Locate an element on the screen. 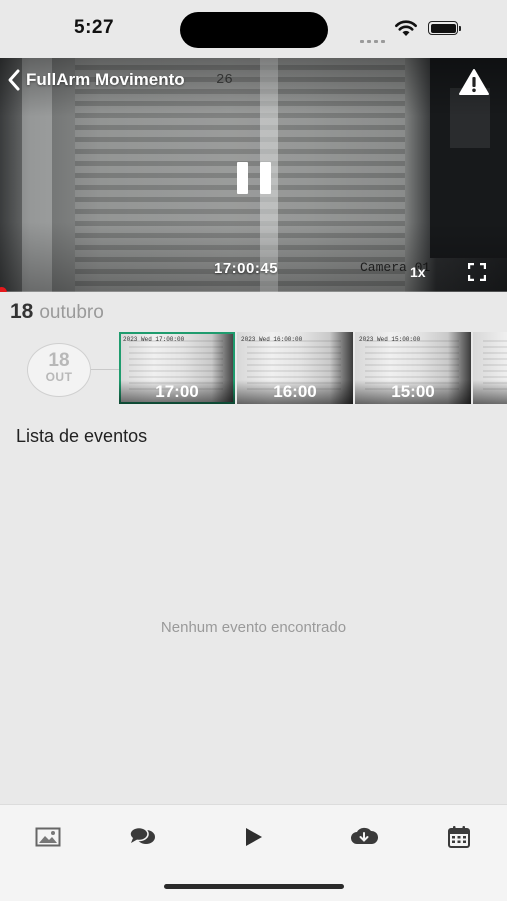 Image resolution: width=507 pixels, height=901 pixels. timeline-thumbnail: 2023 Wed 16:00:00 16:00 is located at coordinates (295, 368).